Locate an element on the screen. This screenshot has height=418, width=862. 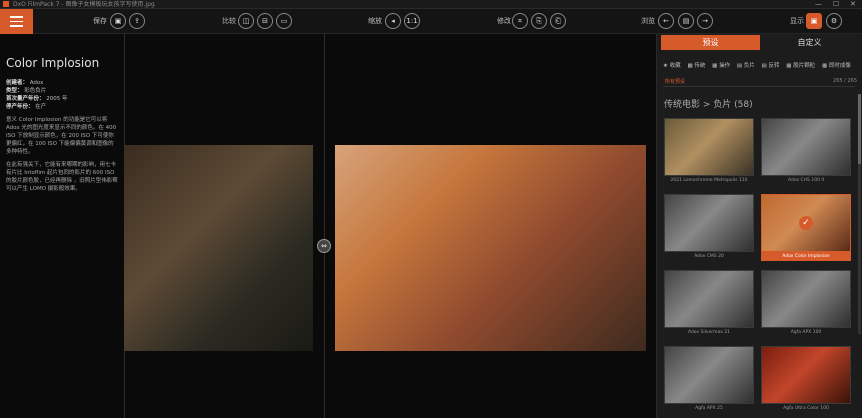
app-logo-icon is located at coordinates (6, 4).